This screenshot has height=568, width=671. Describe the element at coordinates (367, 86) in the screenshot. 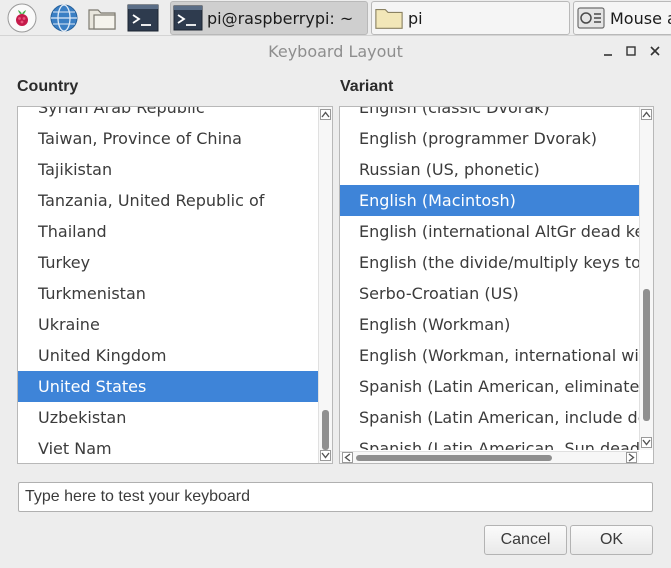

I see `variant-label: Variant` at that location.